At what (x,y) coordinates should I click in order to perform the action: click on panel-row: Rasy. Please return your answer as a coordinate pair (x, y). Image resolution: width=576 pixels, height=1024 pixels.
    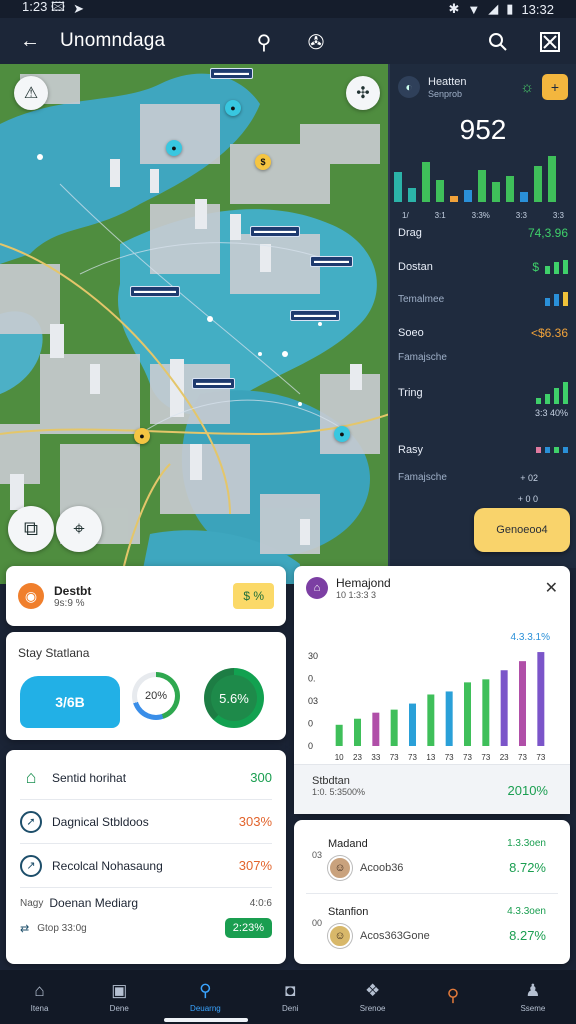
    Looking at the image, I should click on (483, 450).